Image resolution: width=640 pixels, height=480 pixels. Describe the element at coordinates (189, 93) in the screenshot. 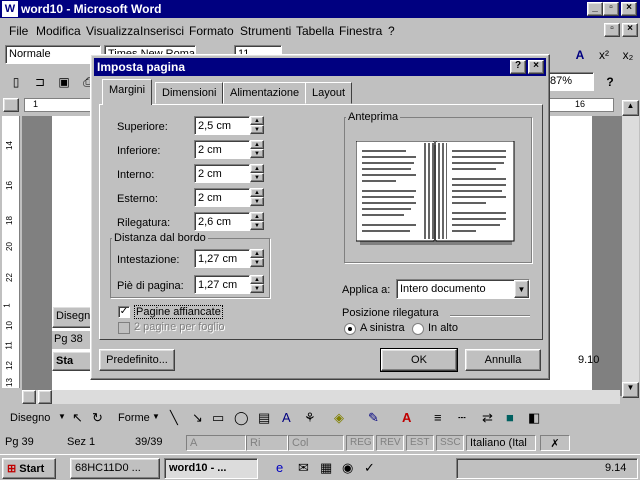

I see `tab-dimensioni: Dimensioni` at that location.